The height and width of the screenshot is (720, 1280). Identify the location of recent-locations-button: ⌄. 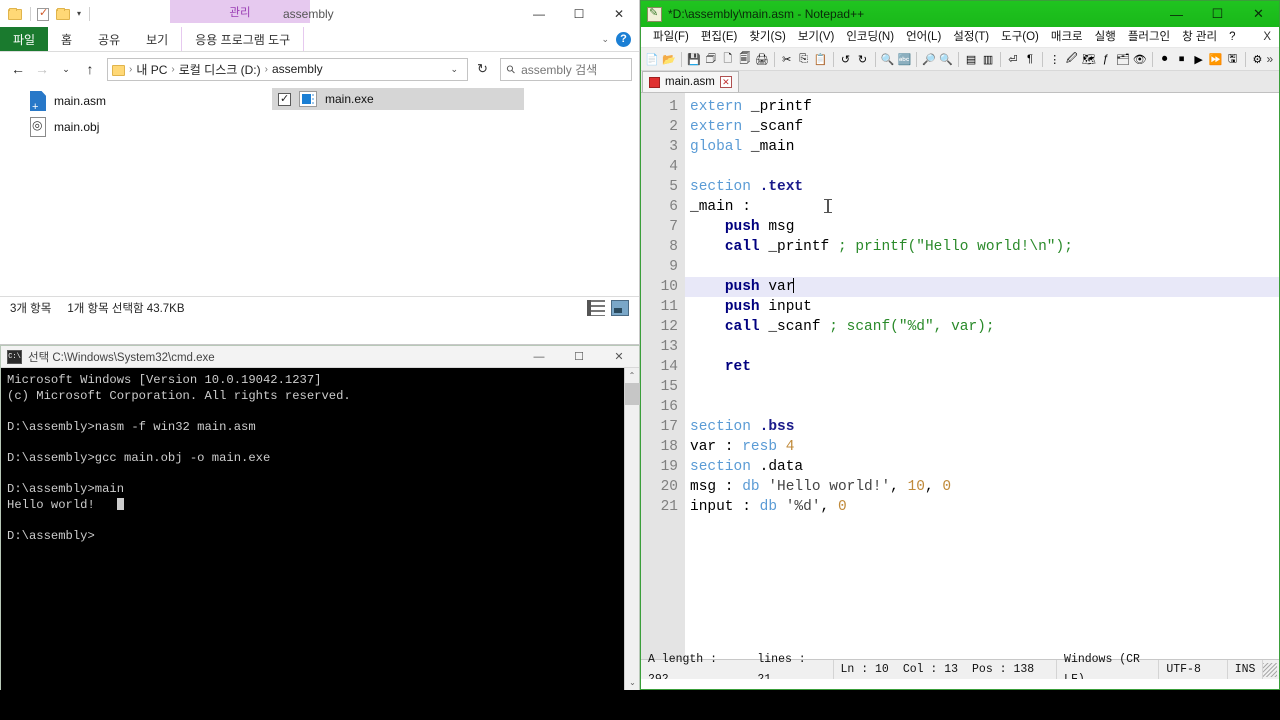
(66, 69).